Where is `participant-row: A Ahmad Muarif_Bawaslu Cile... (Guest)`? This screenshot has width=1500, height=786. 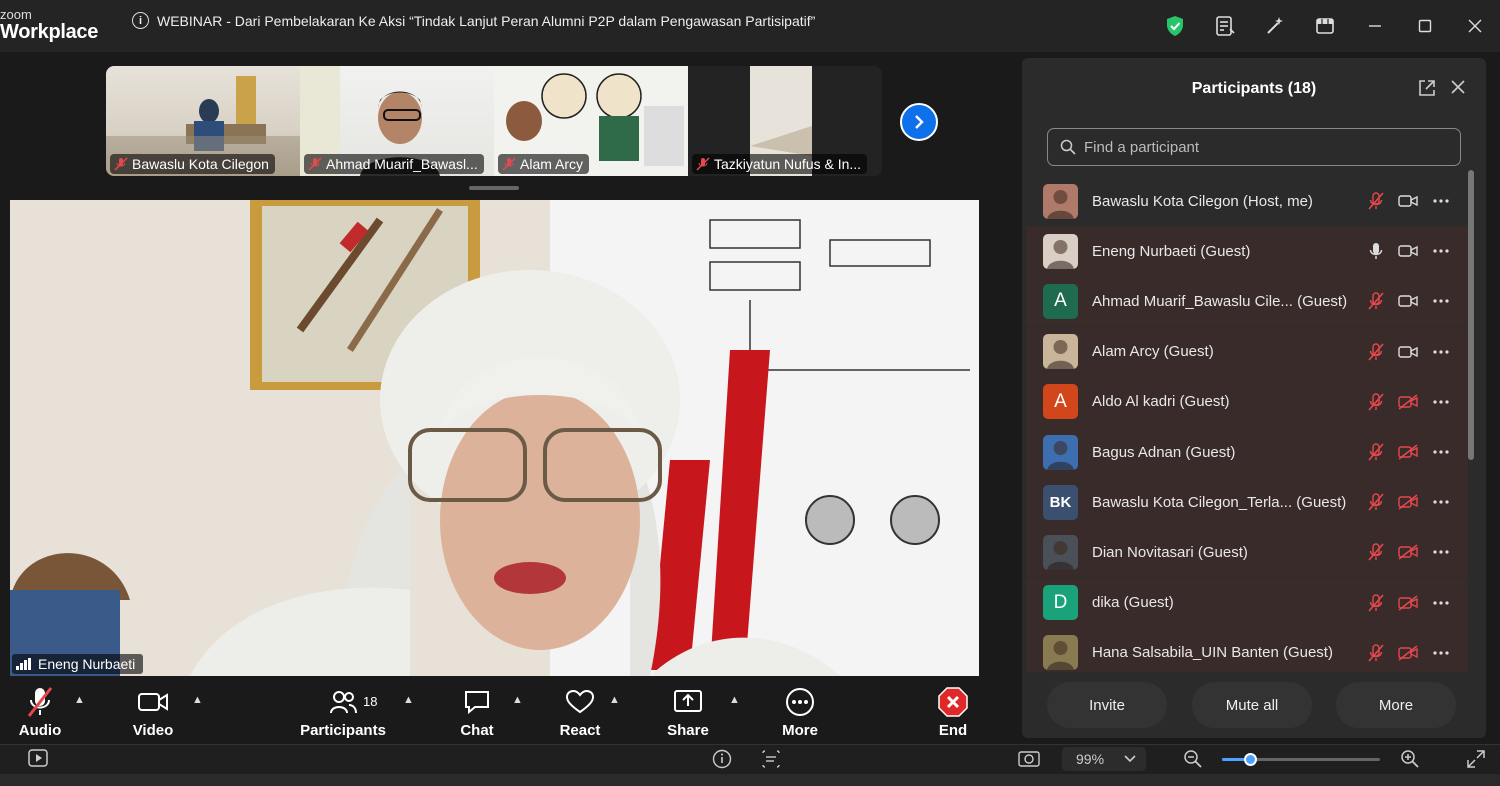 participant-row: A Ahmad Muarif_Bawaslu Cile... (Guest) is located at coordinates (1247, 301).